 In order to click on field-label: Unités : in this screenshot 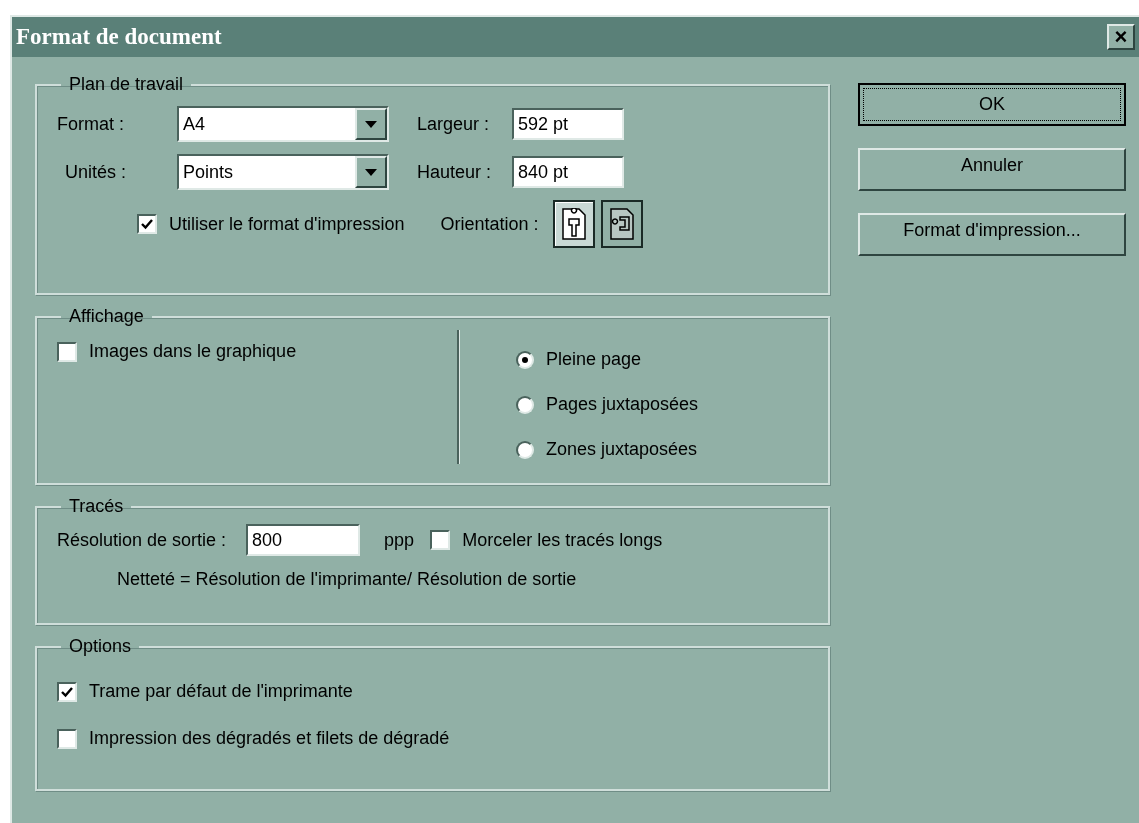, I will do `click(96, 172)`.